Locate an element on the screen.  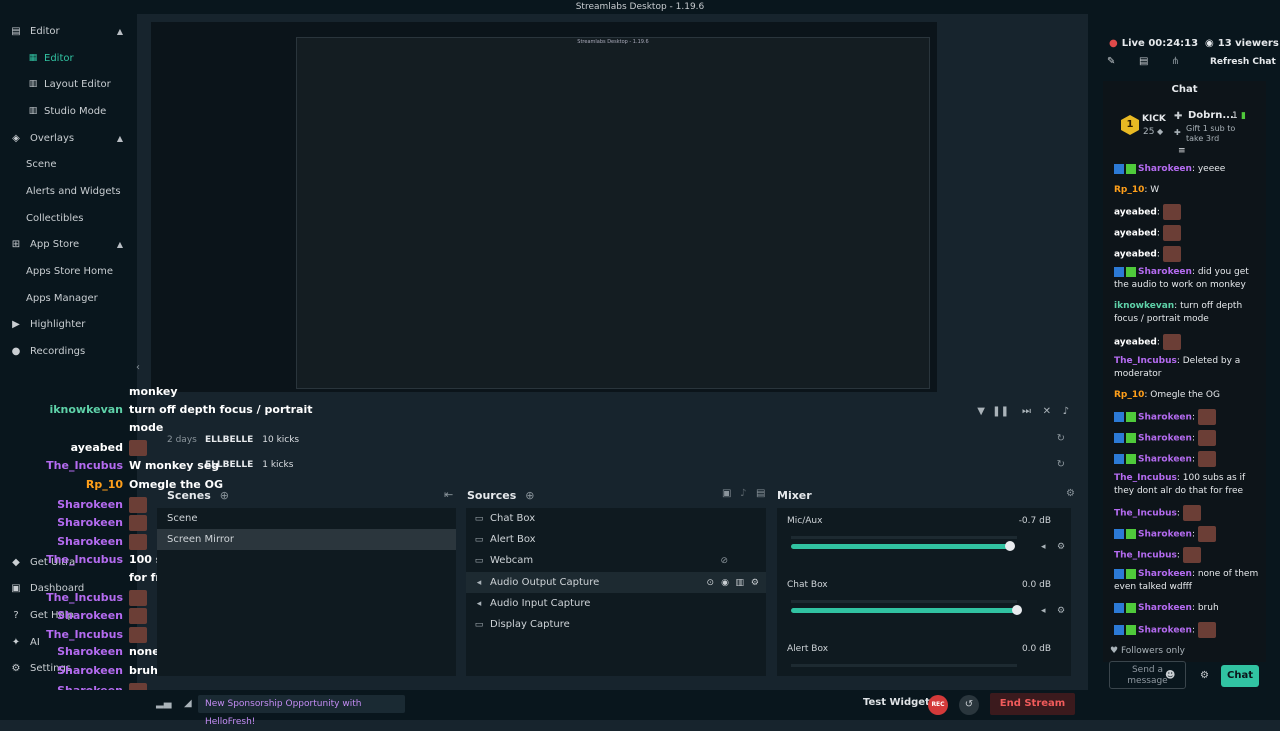
nav-sub-scene: Scene is located at coordinates (68, 164).